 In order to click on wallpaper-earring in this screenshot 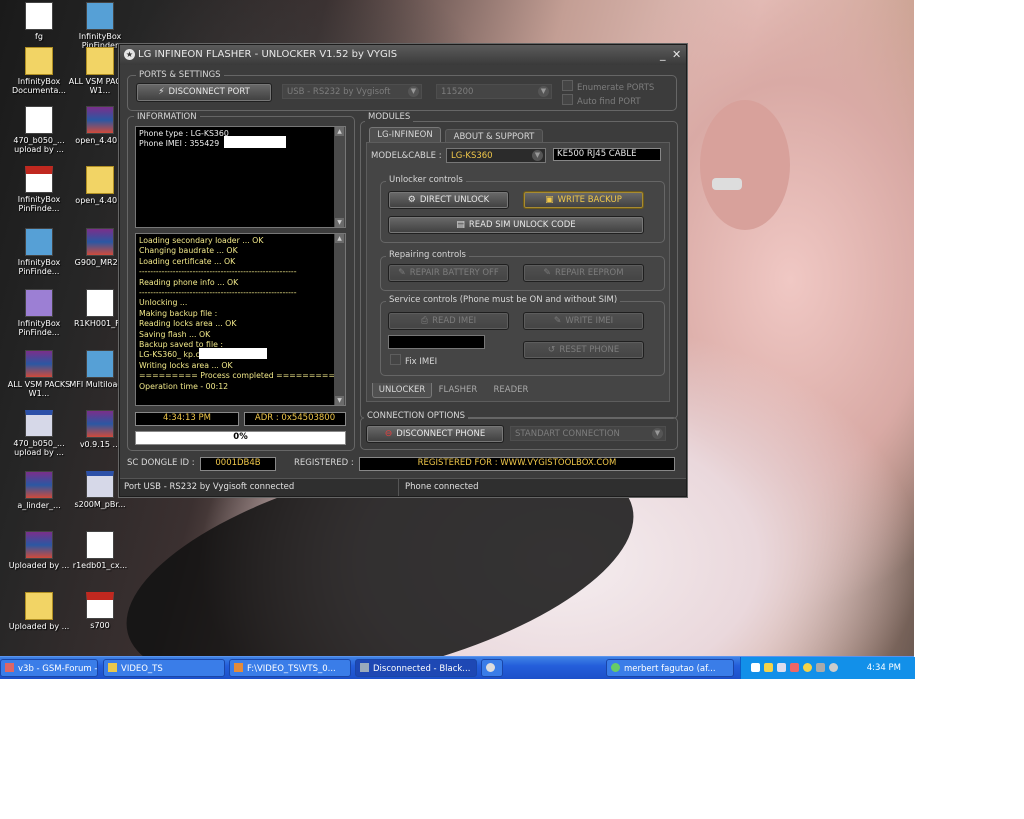, I will do `click(727, 184)`.